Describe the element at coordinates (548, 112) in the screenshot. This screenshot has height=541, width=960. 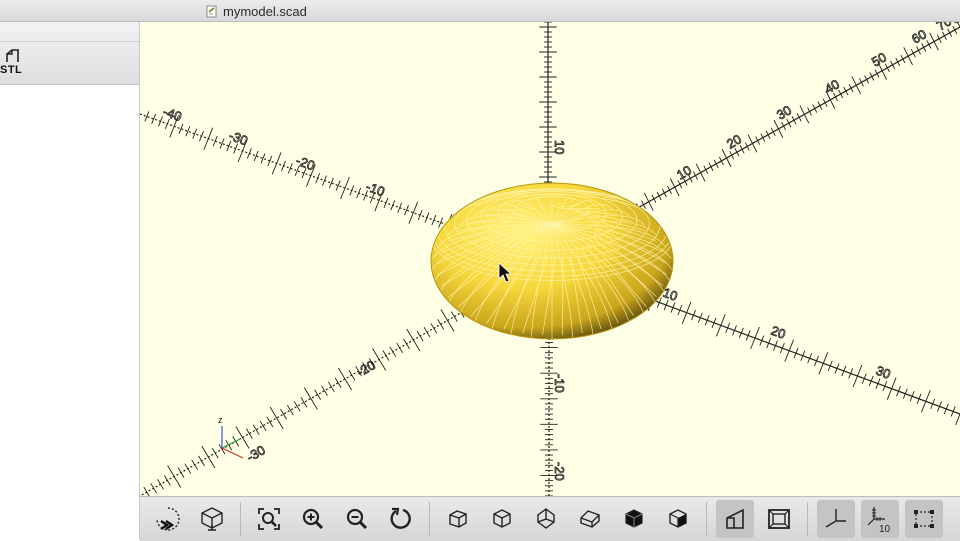
I see `z-axis-positive` at that location.